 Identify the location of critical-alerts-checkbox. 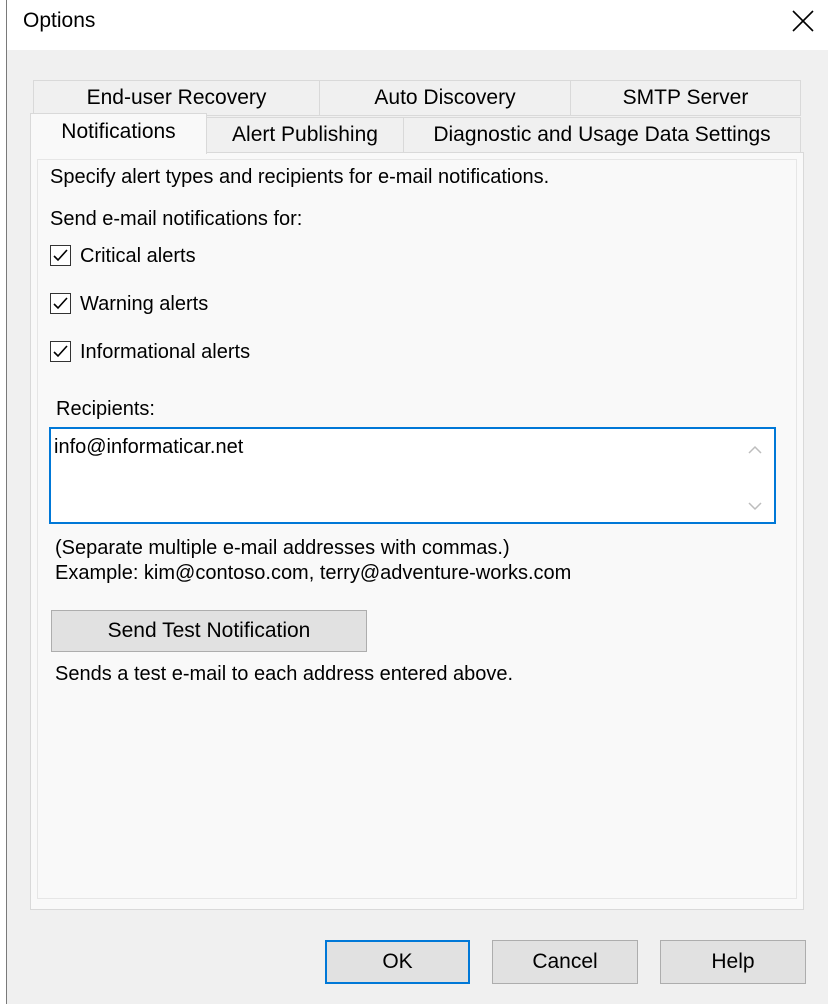
(60, 255).